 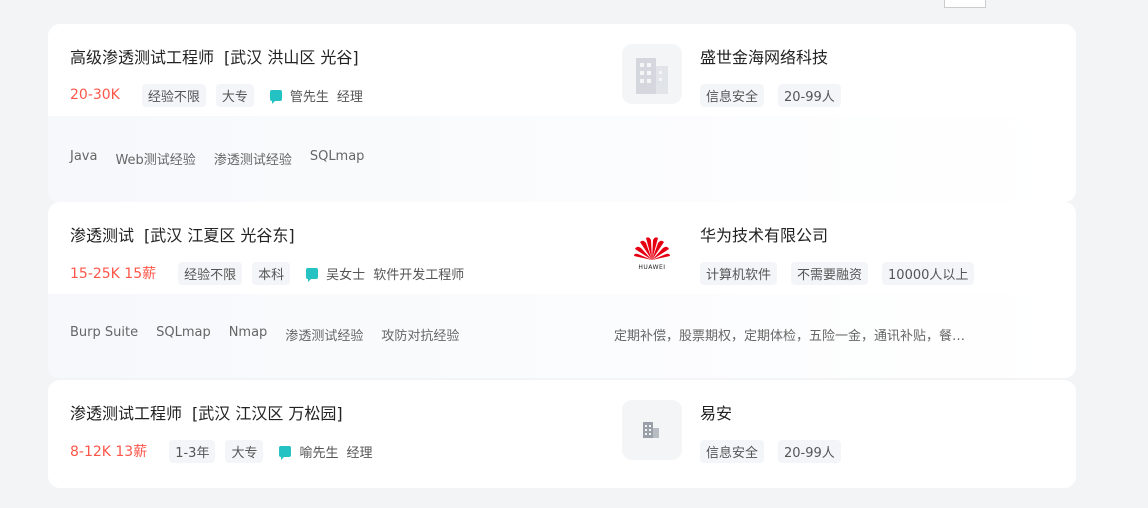 I want to click on recruiter-info: 吴女士 软件开发工程师, so click(x=385, y=273).